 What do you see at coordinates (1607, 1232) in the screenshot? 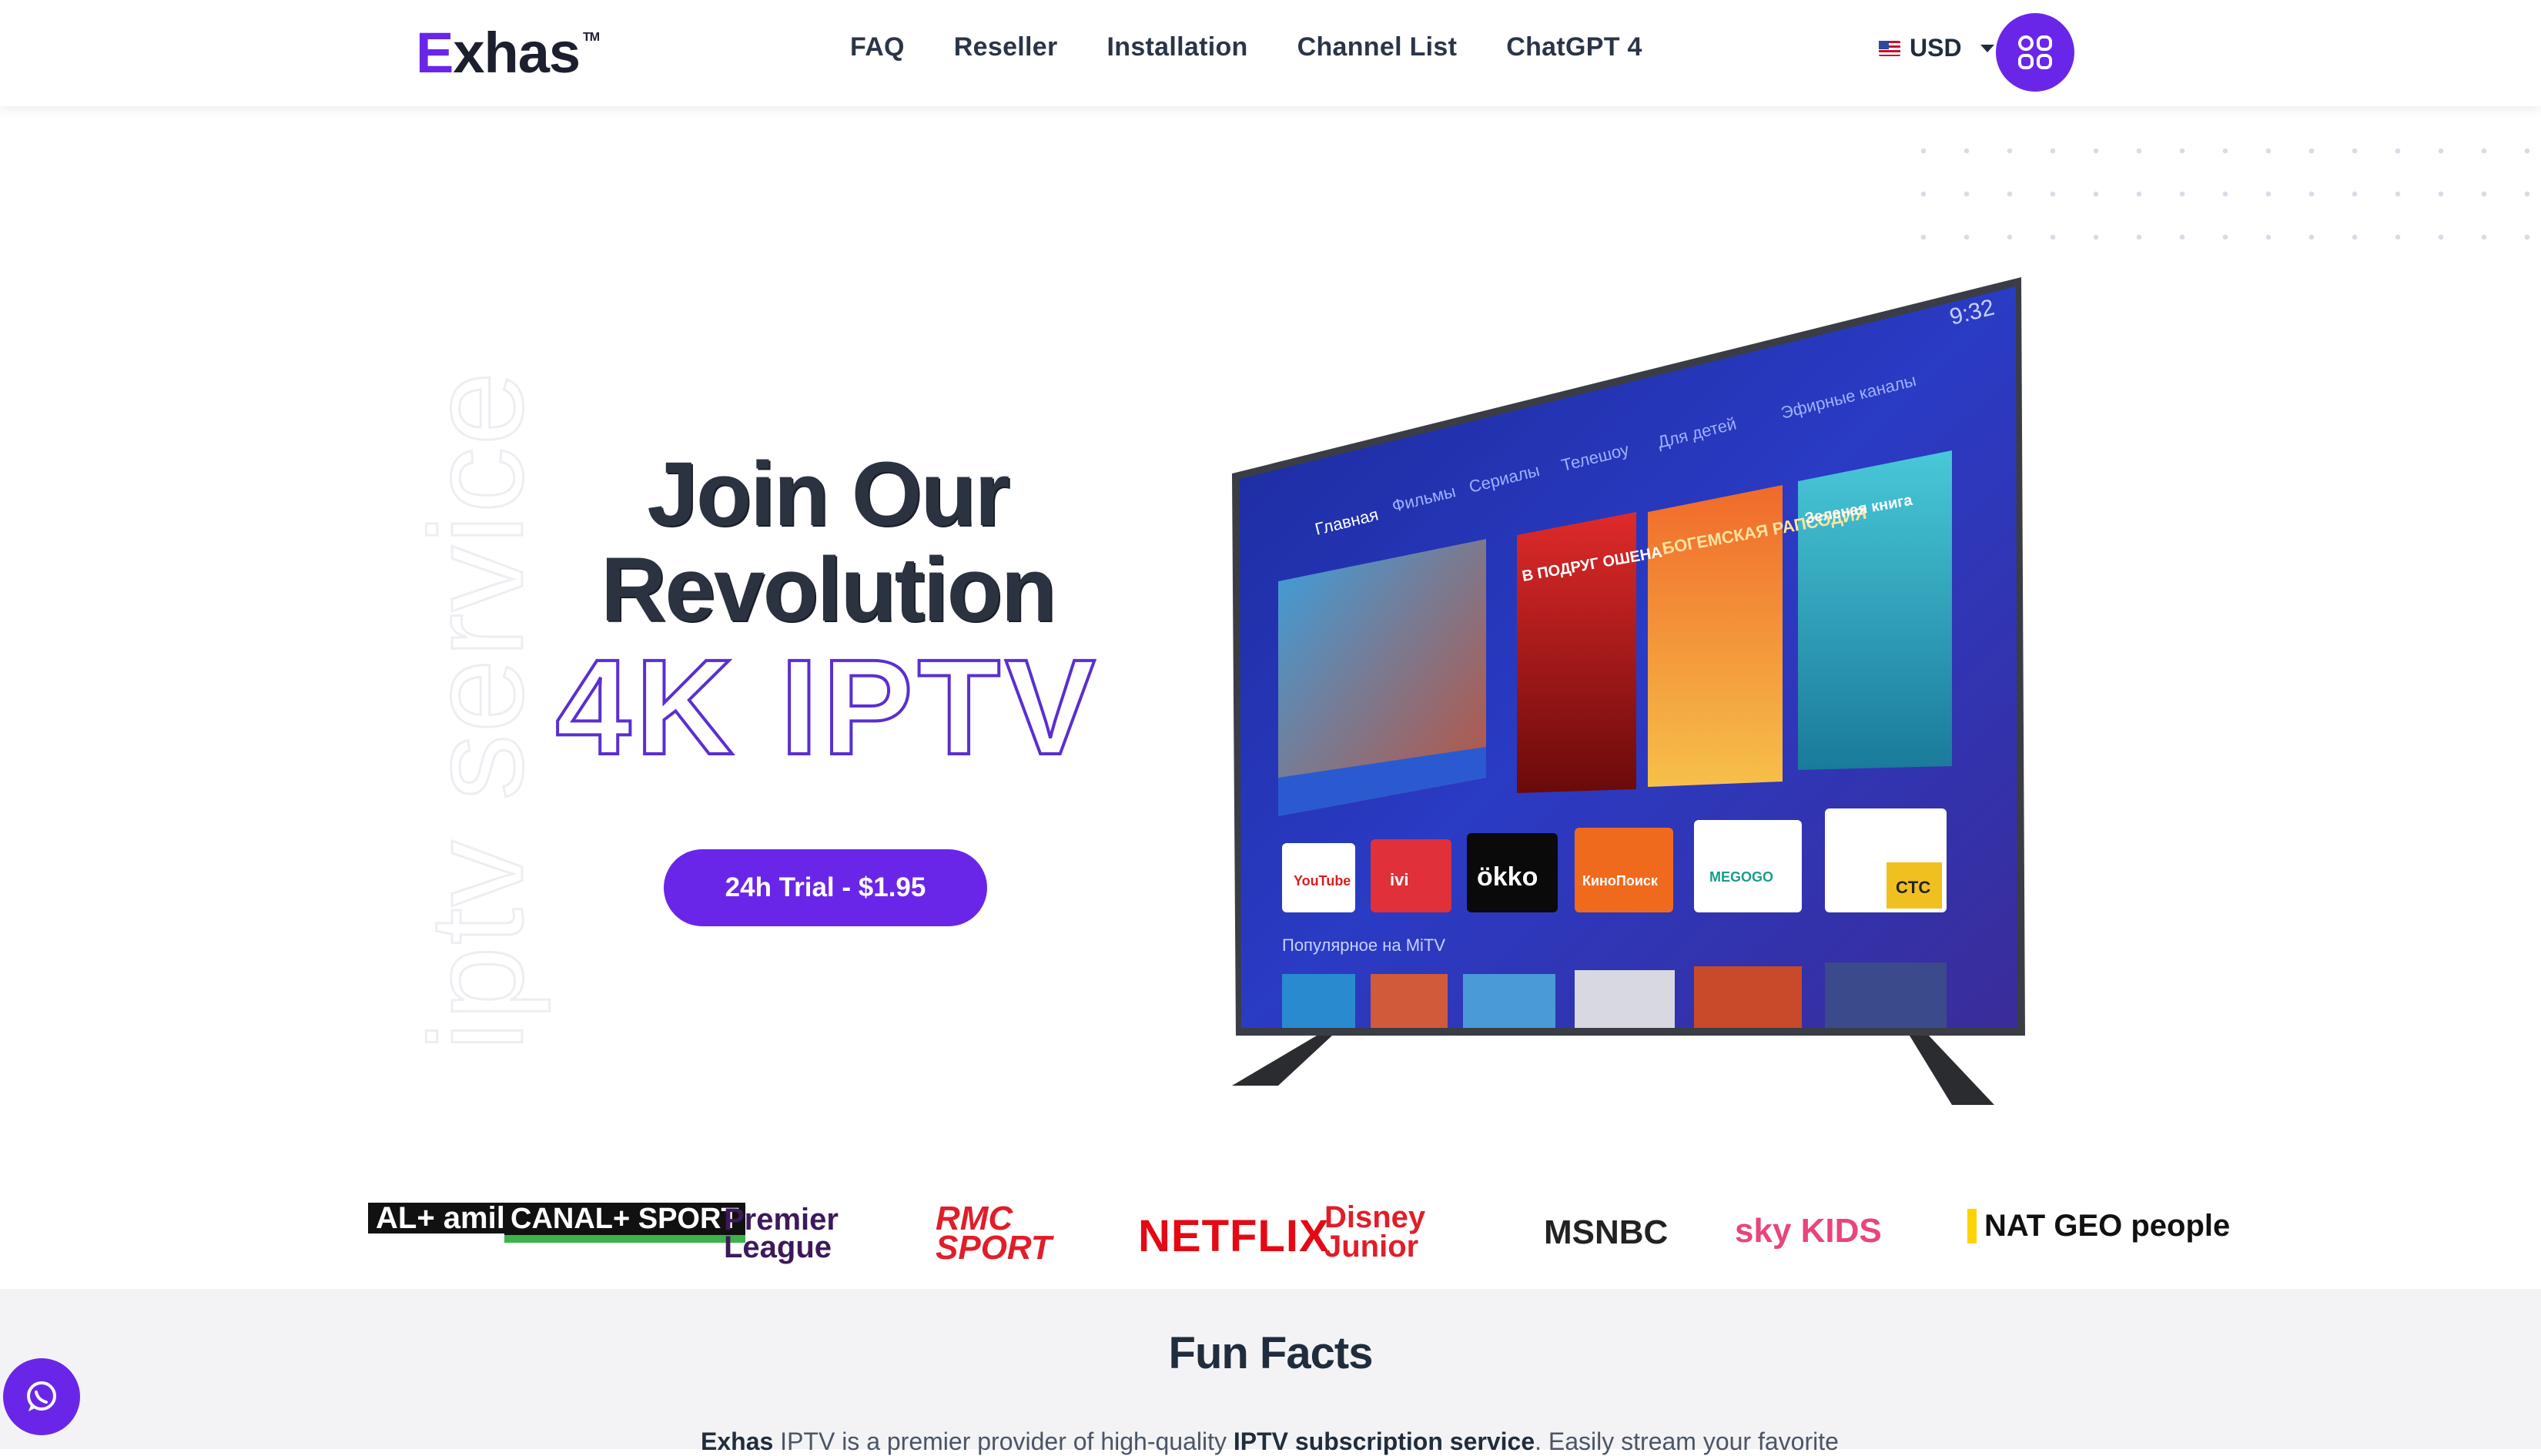
I see `channel-logo: MSNBC` at bounding box center [1607, 1232].